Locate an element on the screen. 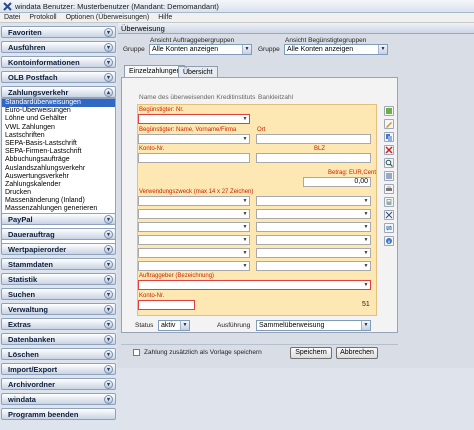  menu-datei: Datei is located at coordinates (12, 17).